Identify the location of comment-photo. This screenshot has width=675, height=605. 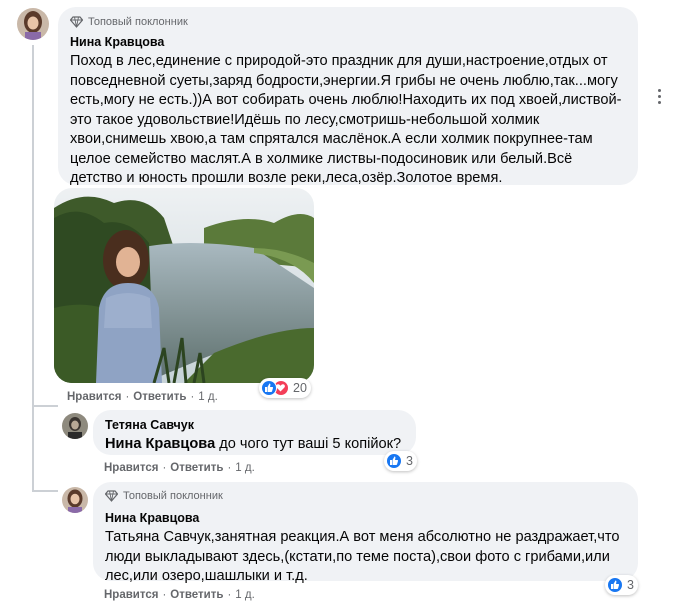
(184, 285).